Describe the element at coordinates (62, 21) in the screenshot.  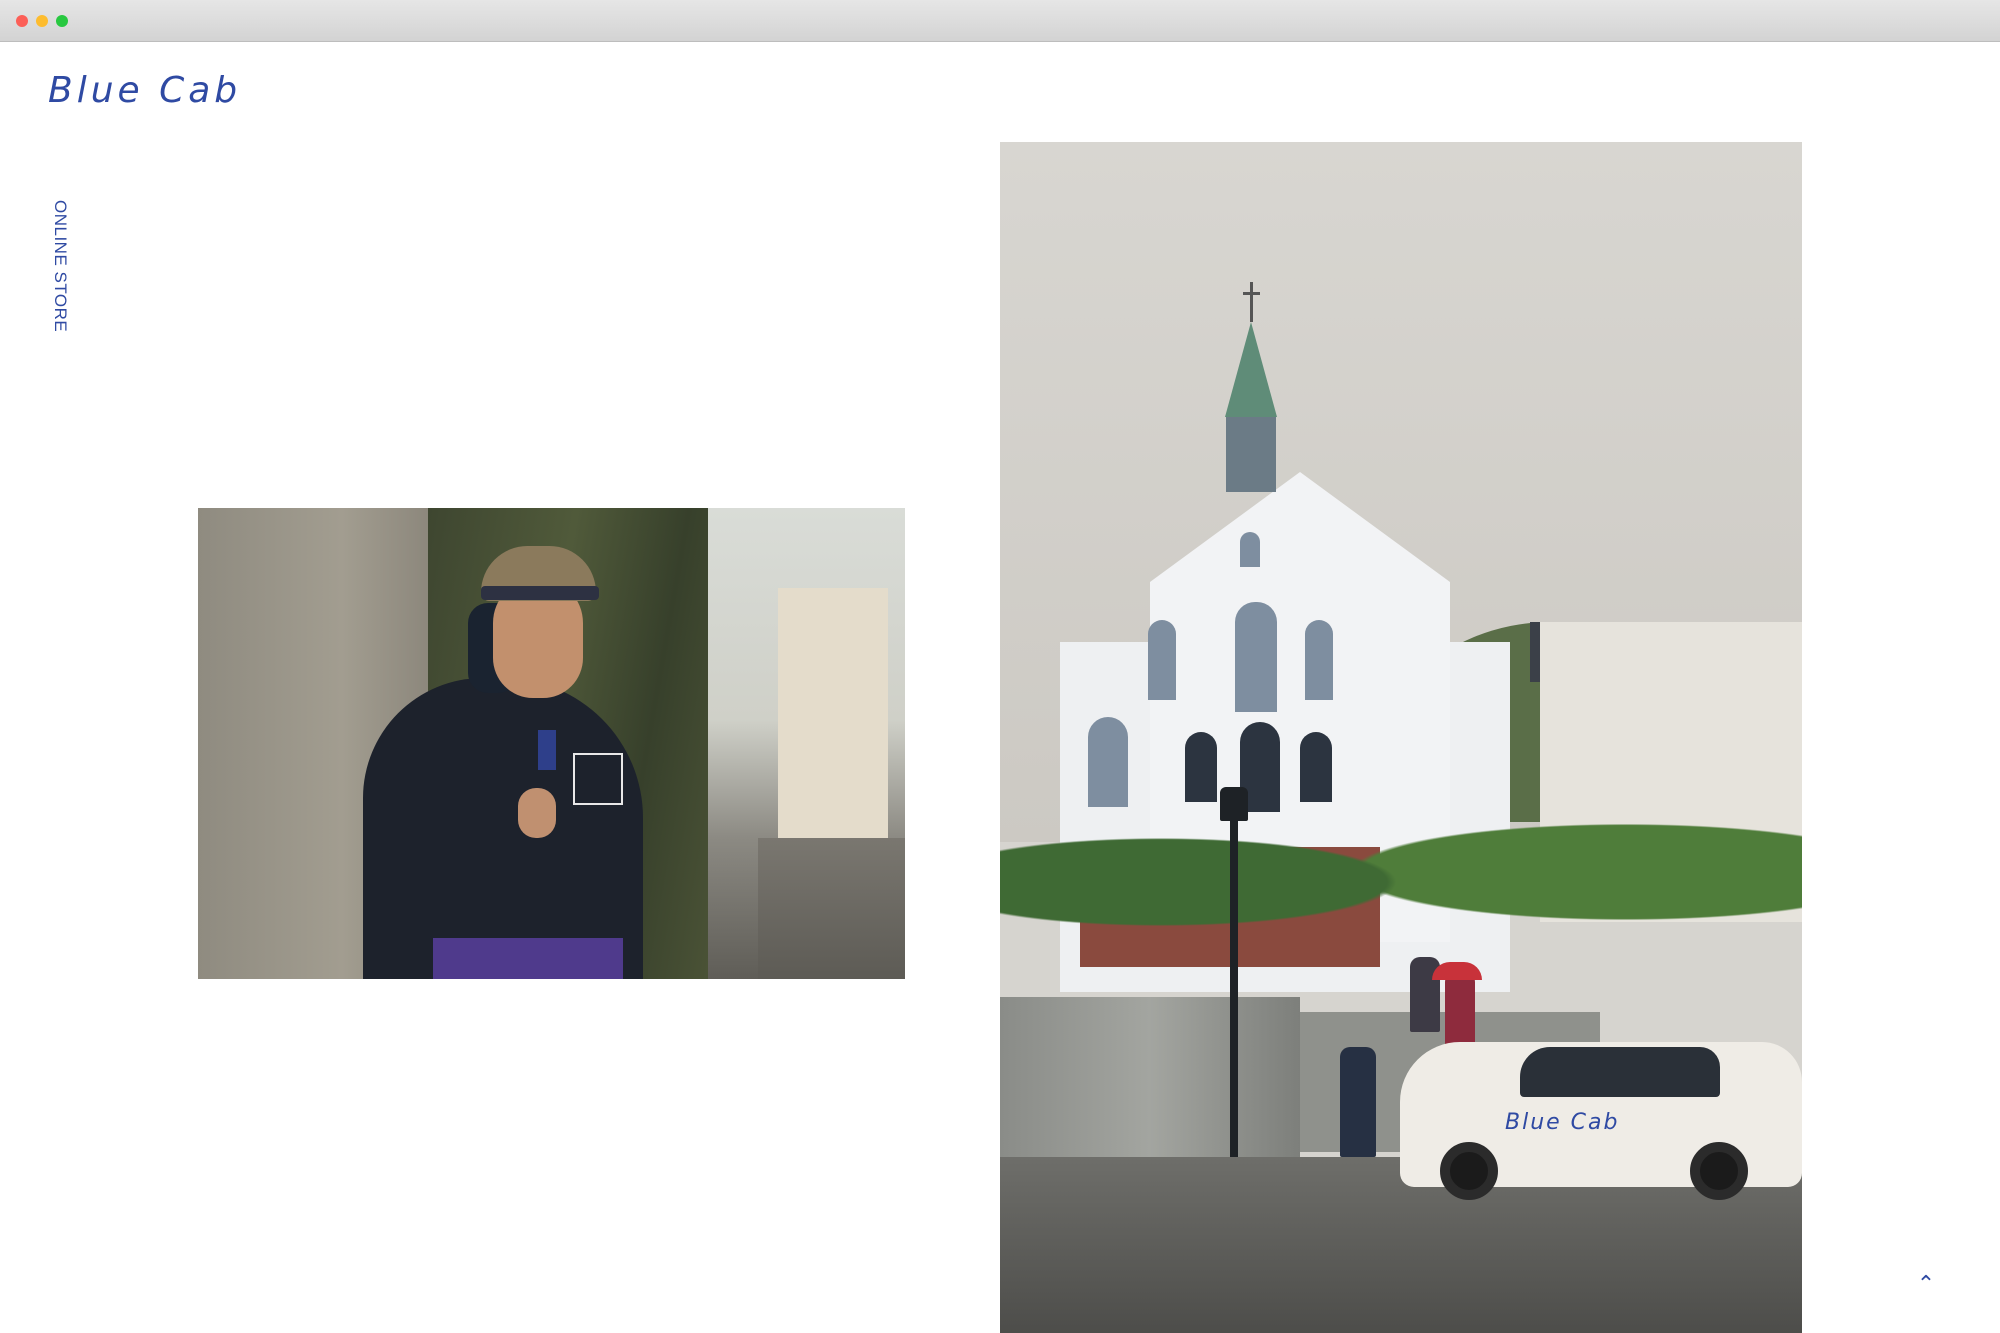
I see `maximize-window-button` at that location.